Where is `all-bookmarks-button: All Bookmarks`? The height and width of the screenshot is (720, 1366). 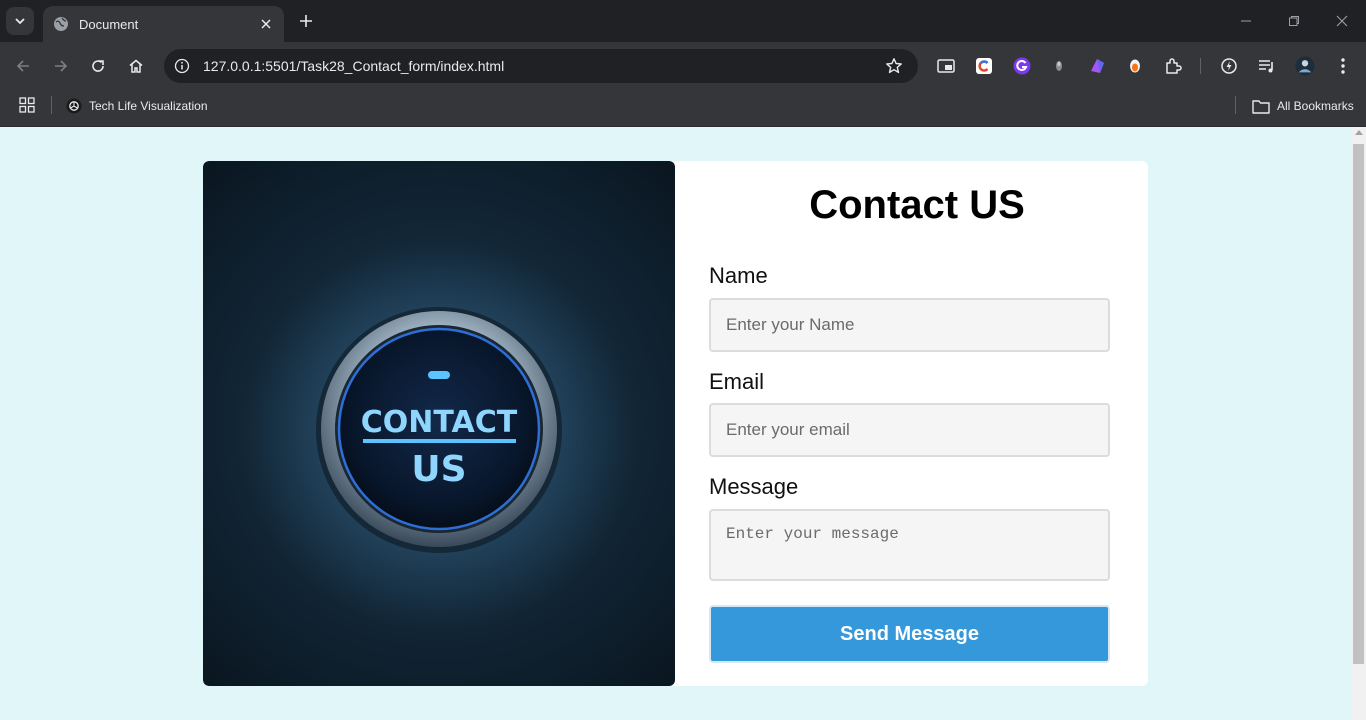
all-bookmarks-button: All Bookmarks is located at coordinates (1303, 106).